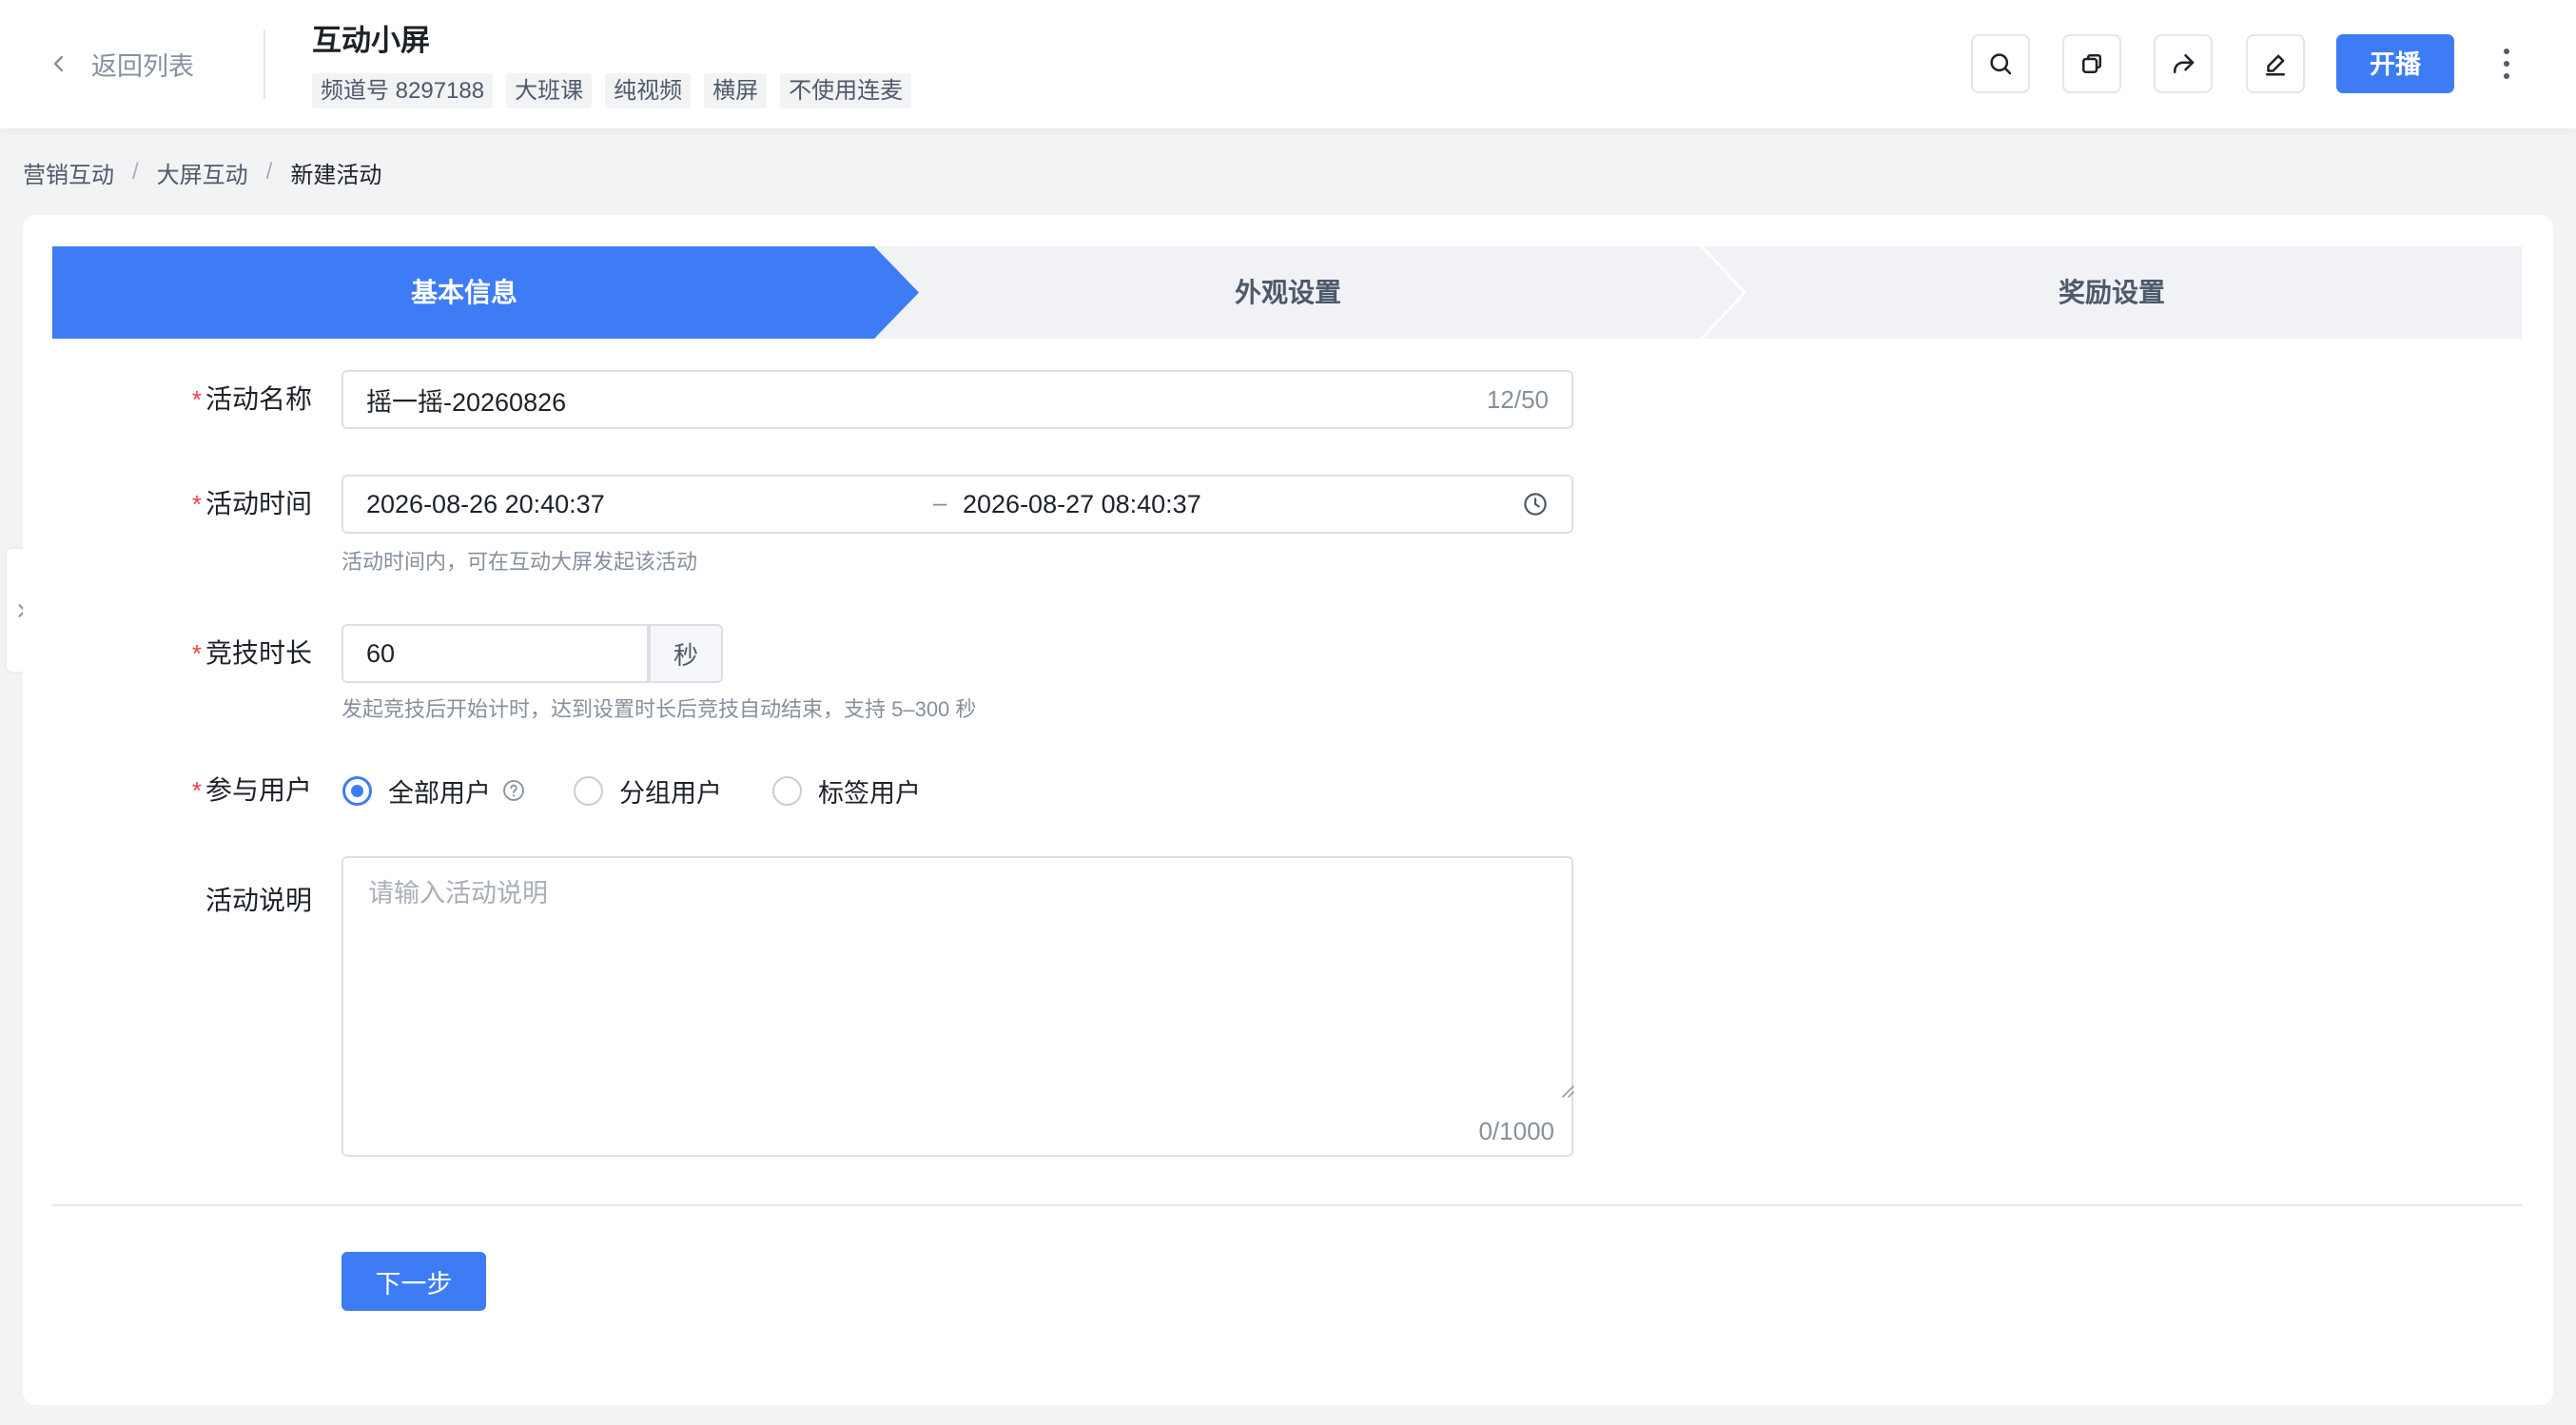 This screenshot has height=1425, width=2576. I want to click on breadcrumb-big-screen: 大屏互动, so click(203, 172).